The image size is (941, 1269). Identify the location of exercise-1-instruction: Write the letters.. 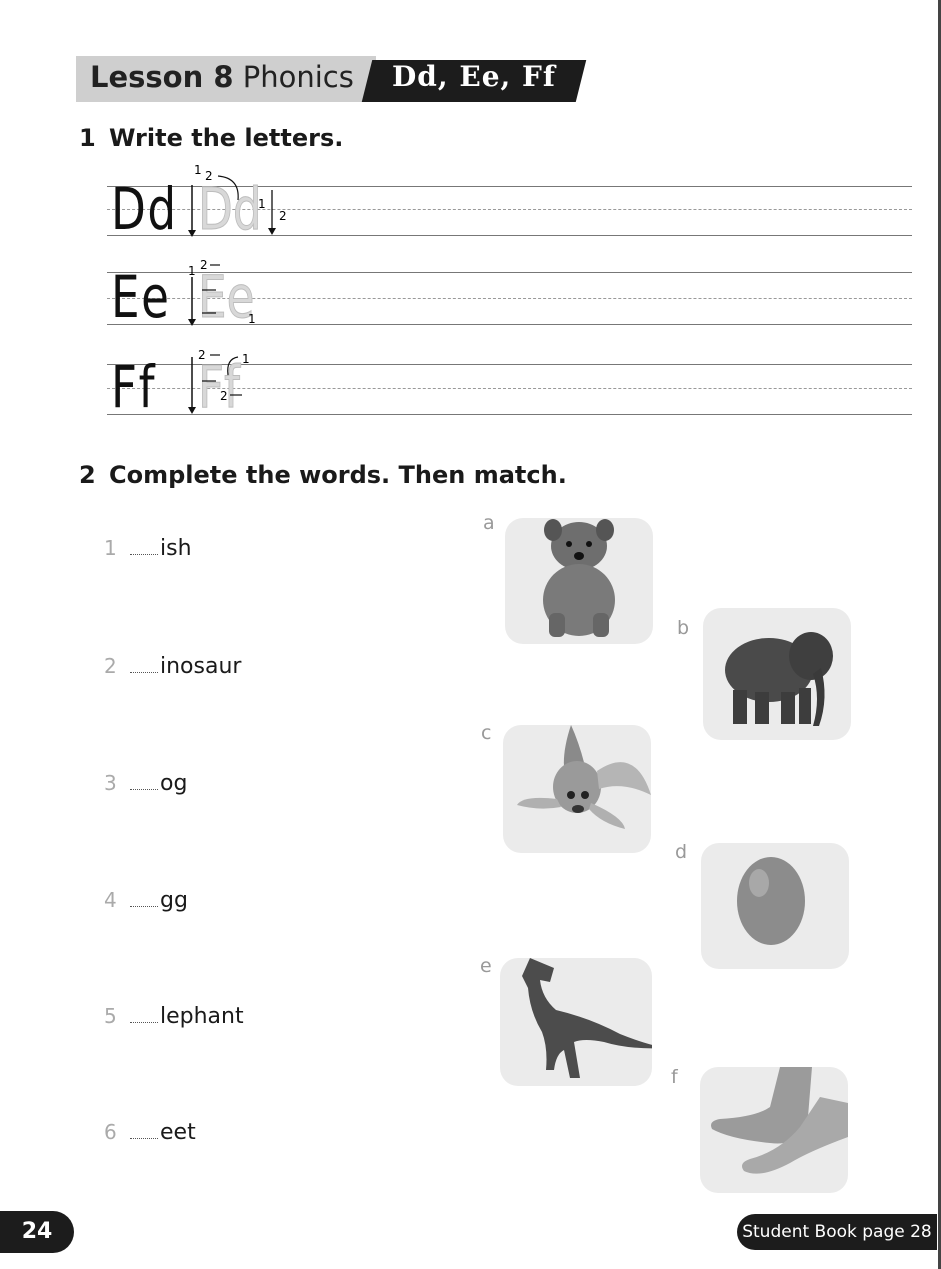
(226, 138).